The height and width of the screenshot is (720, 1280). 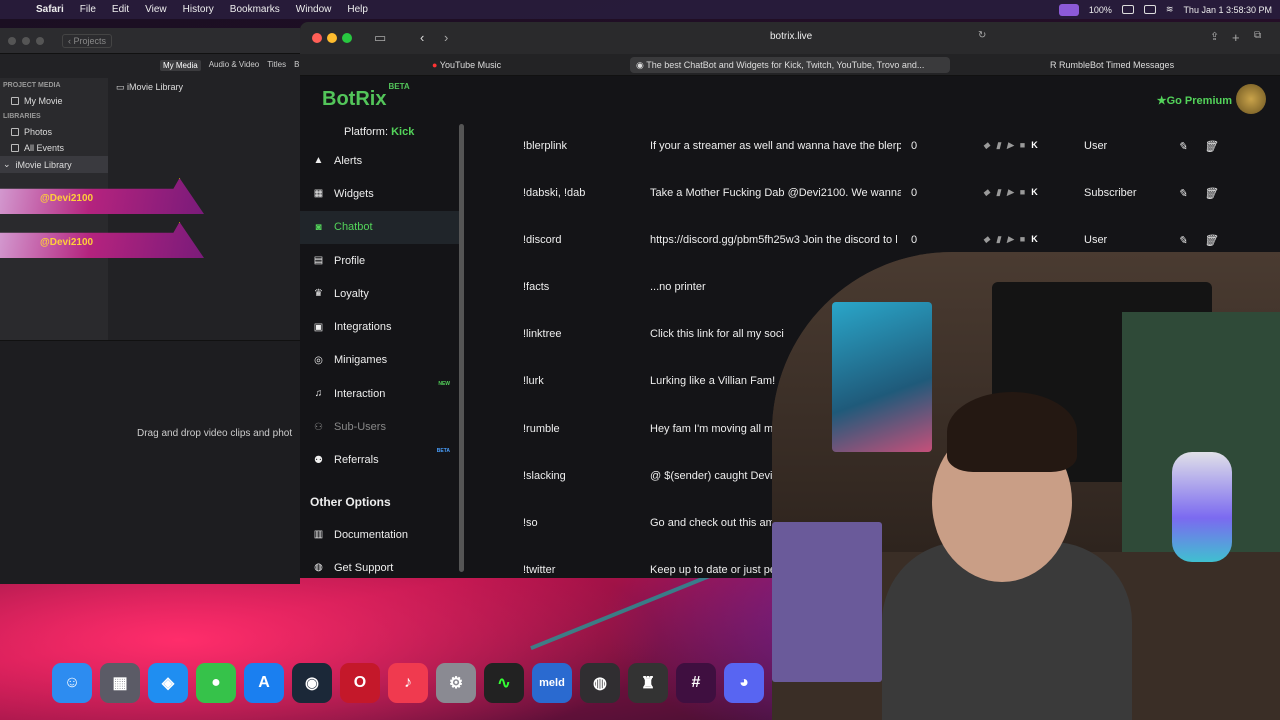 I want to click on sidebar-item-label: Alerts, so click(x=348, y=160).